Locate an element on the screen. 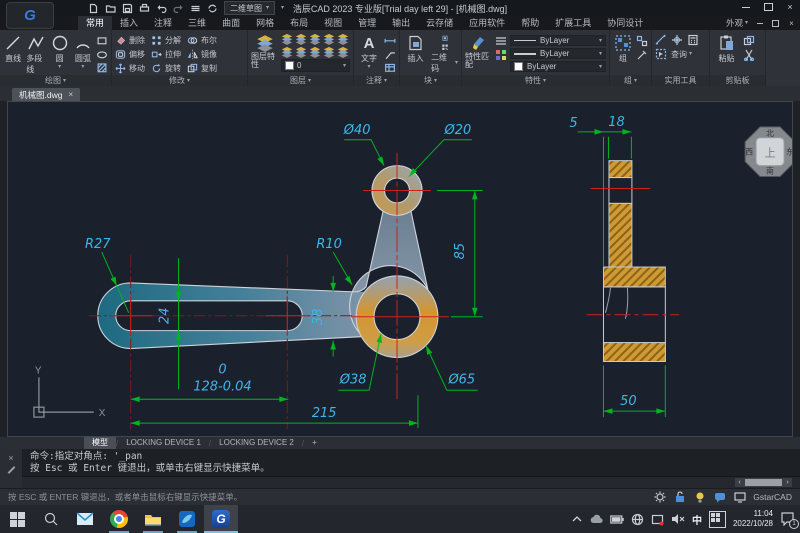 The image size is (800, 533). print-icon is located at coordinates (144, 8).